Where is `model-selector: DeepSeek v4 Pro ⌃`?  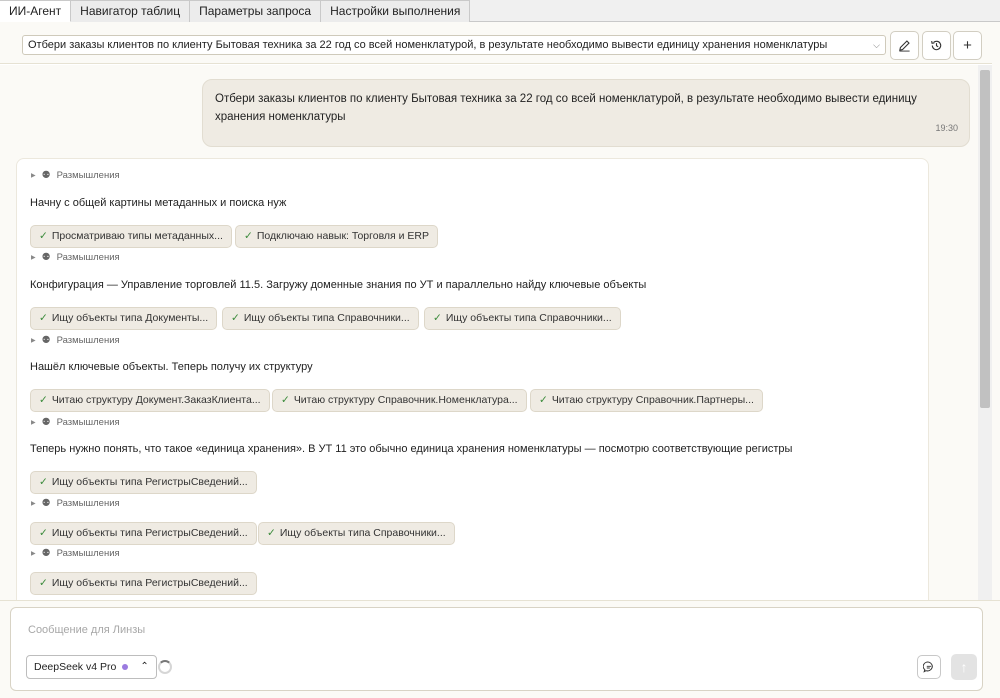
model-selector: DeepSeek v4 Pro ⌃ is located at coordinates (91, 667).